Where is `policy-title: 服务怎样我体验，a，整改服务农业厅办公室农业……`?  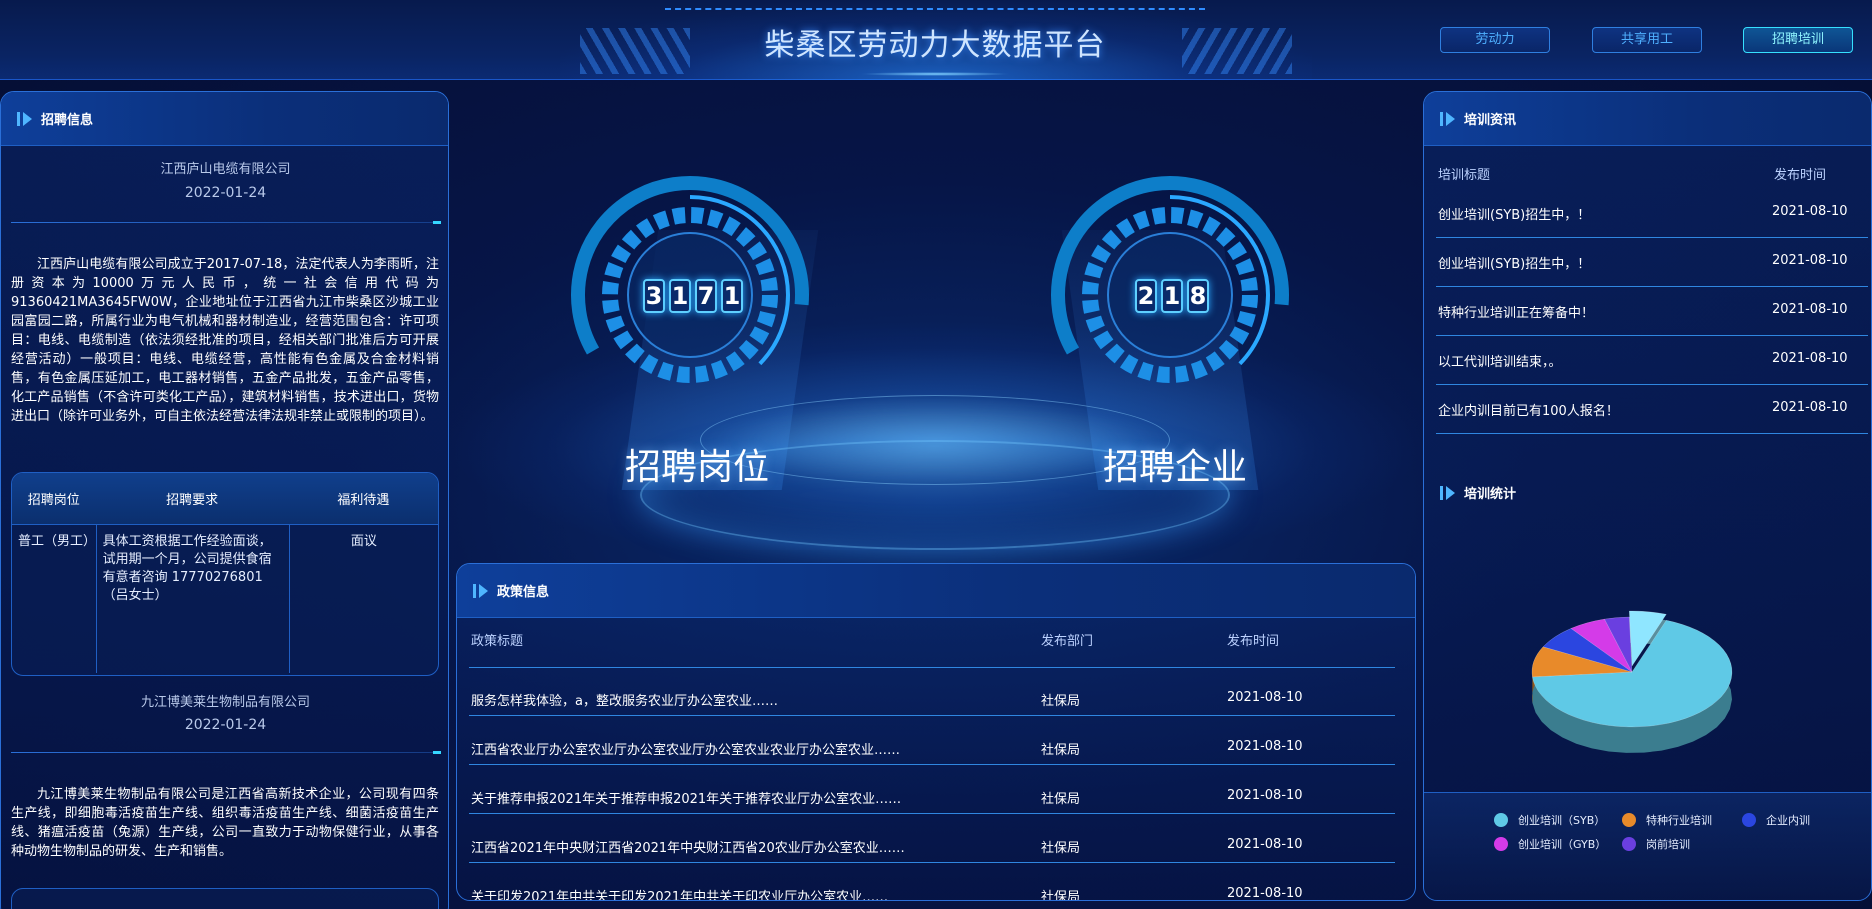
policy-title: 服务怎样我体验，a，整改服务农业厅办公室农业…… is located at coordinates (624, 701).